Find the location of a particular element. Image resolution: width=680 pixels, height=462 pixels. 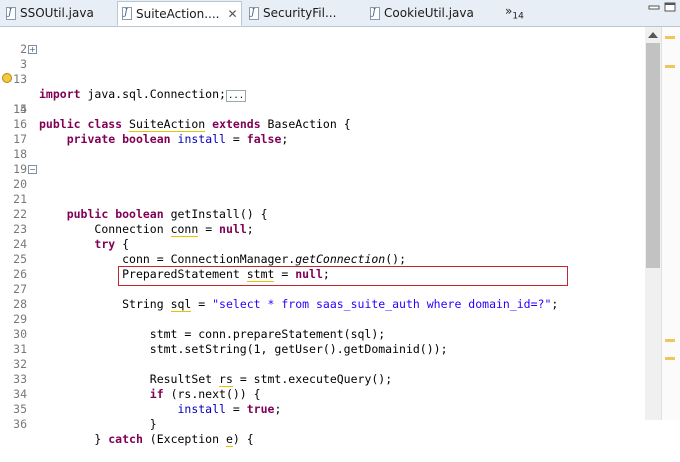

code-line: 16 private boolean install = false; is located at coordinates (322, 124).